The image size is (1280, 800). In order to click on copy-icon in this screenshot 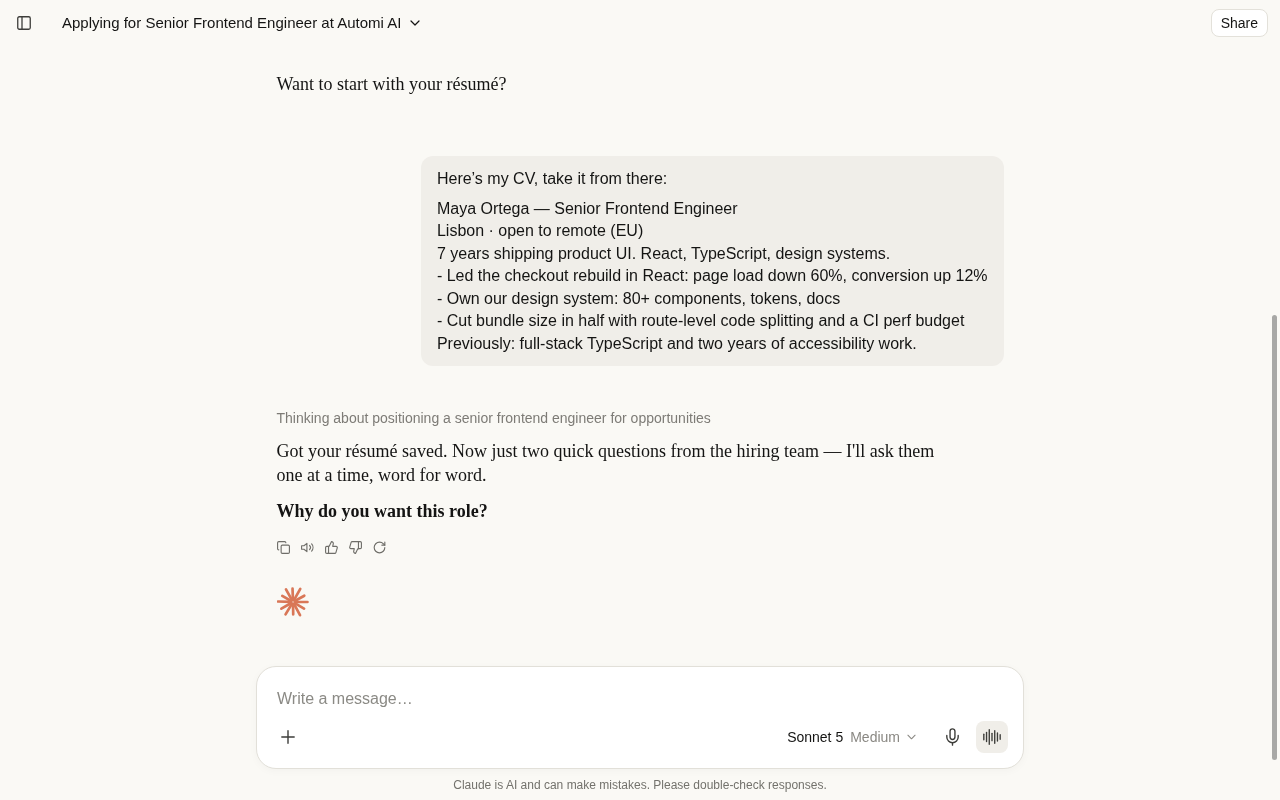, I will do `click(283, 547)`.